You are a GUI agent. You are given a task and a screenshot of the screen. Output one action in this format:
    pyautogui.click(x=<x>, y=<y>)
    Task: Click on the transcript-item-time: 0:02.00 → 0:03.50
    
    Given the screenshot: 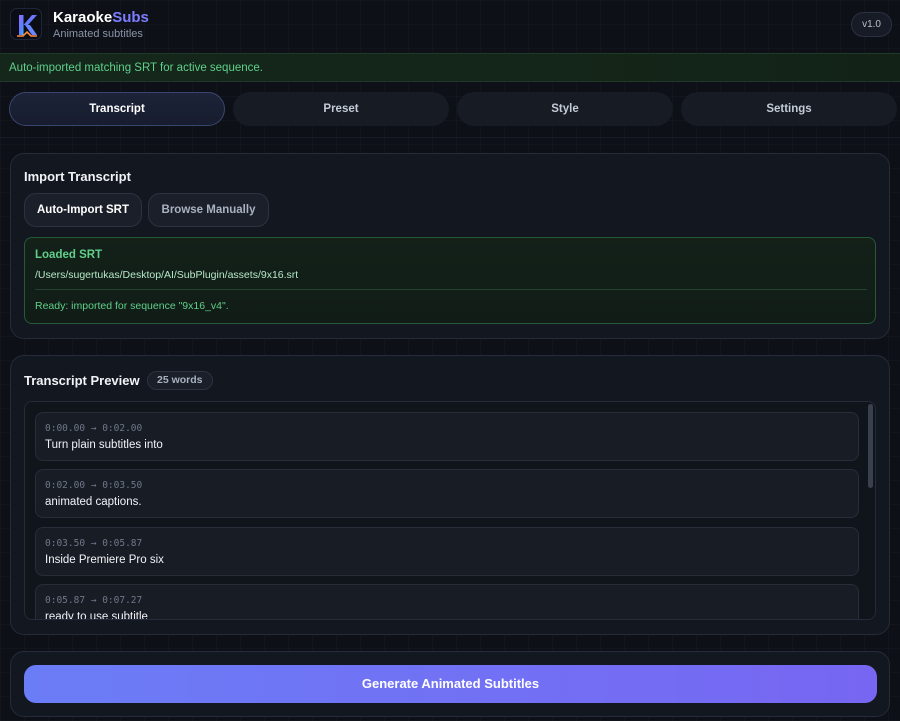 What is the action you would take?
    pyautogui.click(x=94, y=485)
    